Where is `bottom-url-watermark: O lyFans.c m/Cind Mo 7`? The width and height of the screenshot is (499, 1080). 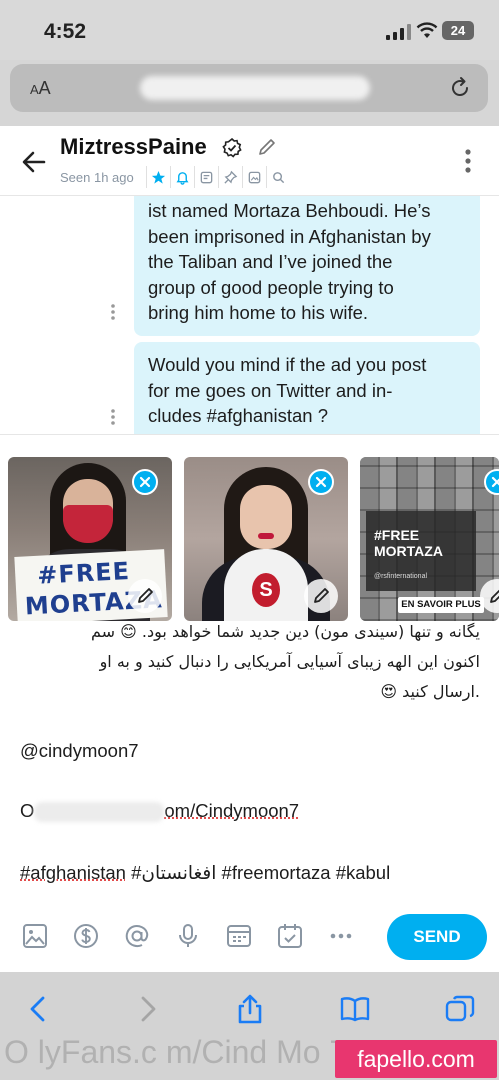
bottom-url-watermark: O lyFans.c m/Cind Mo 7 is located at coordinates (176, 1052).